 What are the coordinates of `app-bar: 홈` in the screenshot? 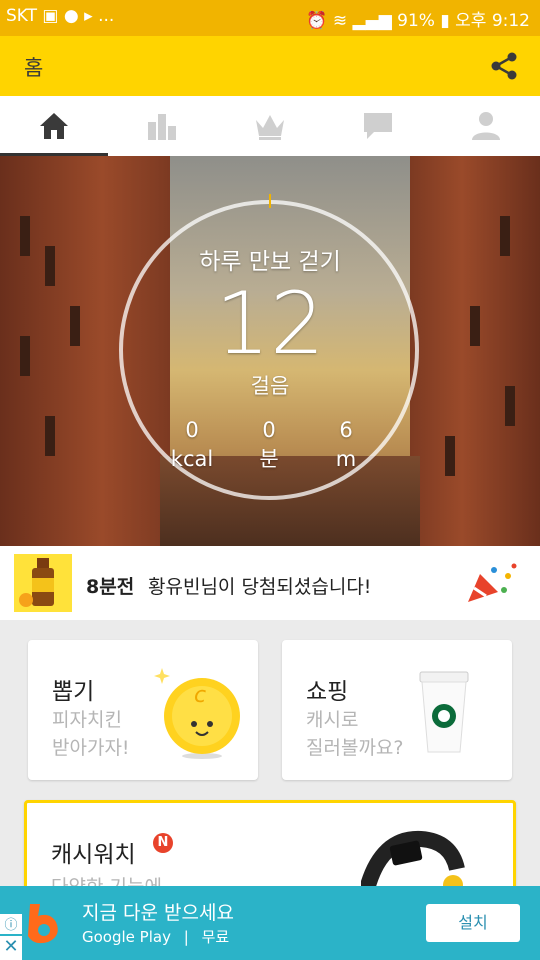 It's located at (270, 66).